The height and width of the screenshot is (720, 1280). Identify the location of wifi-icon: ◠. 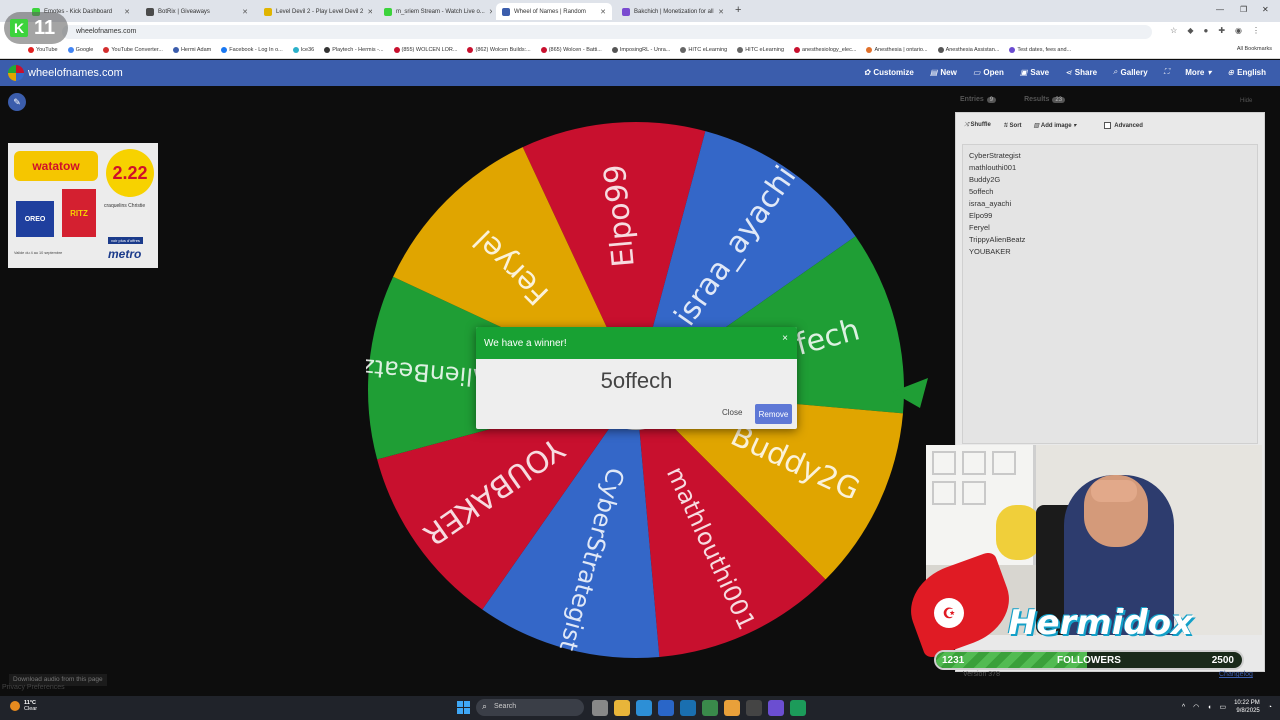
(1196, 707).